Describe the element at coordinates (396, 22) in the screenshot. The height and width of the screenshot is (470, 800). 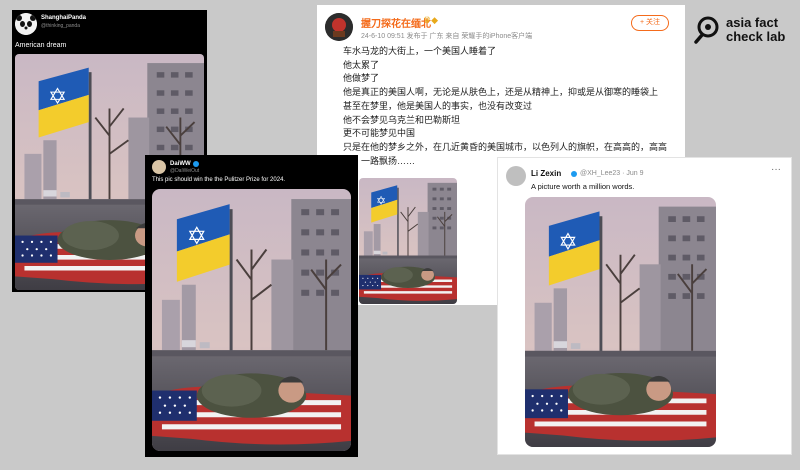
I see `author-name: 握刀探花在缅北` at that location.